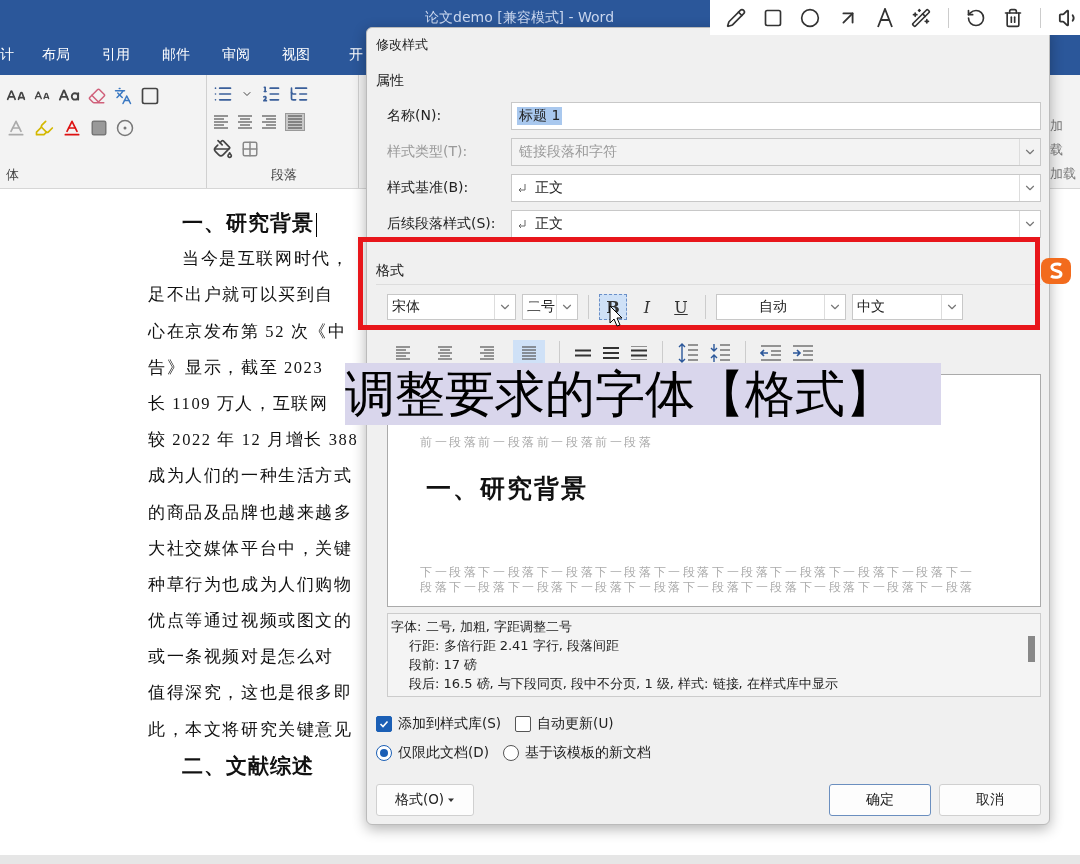  I want to click on style-toggle-button: U, so click(681, 307).